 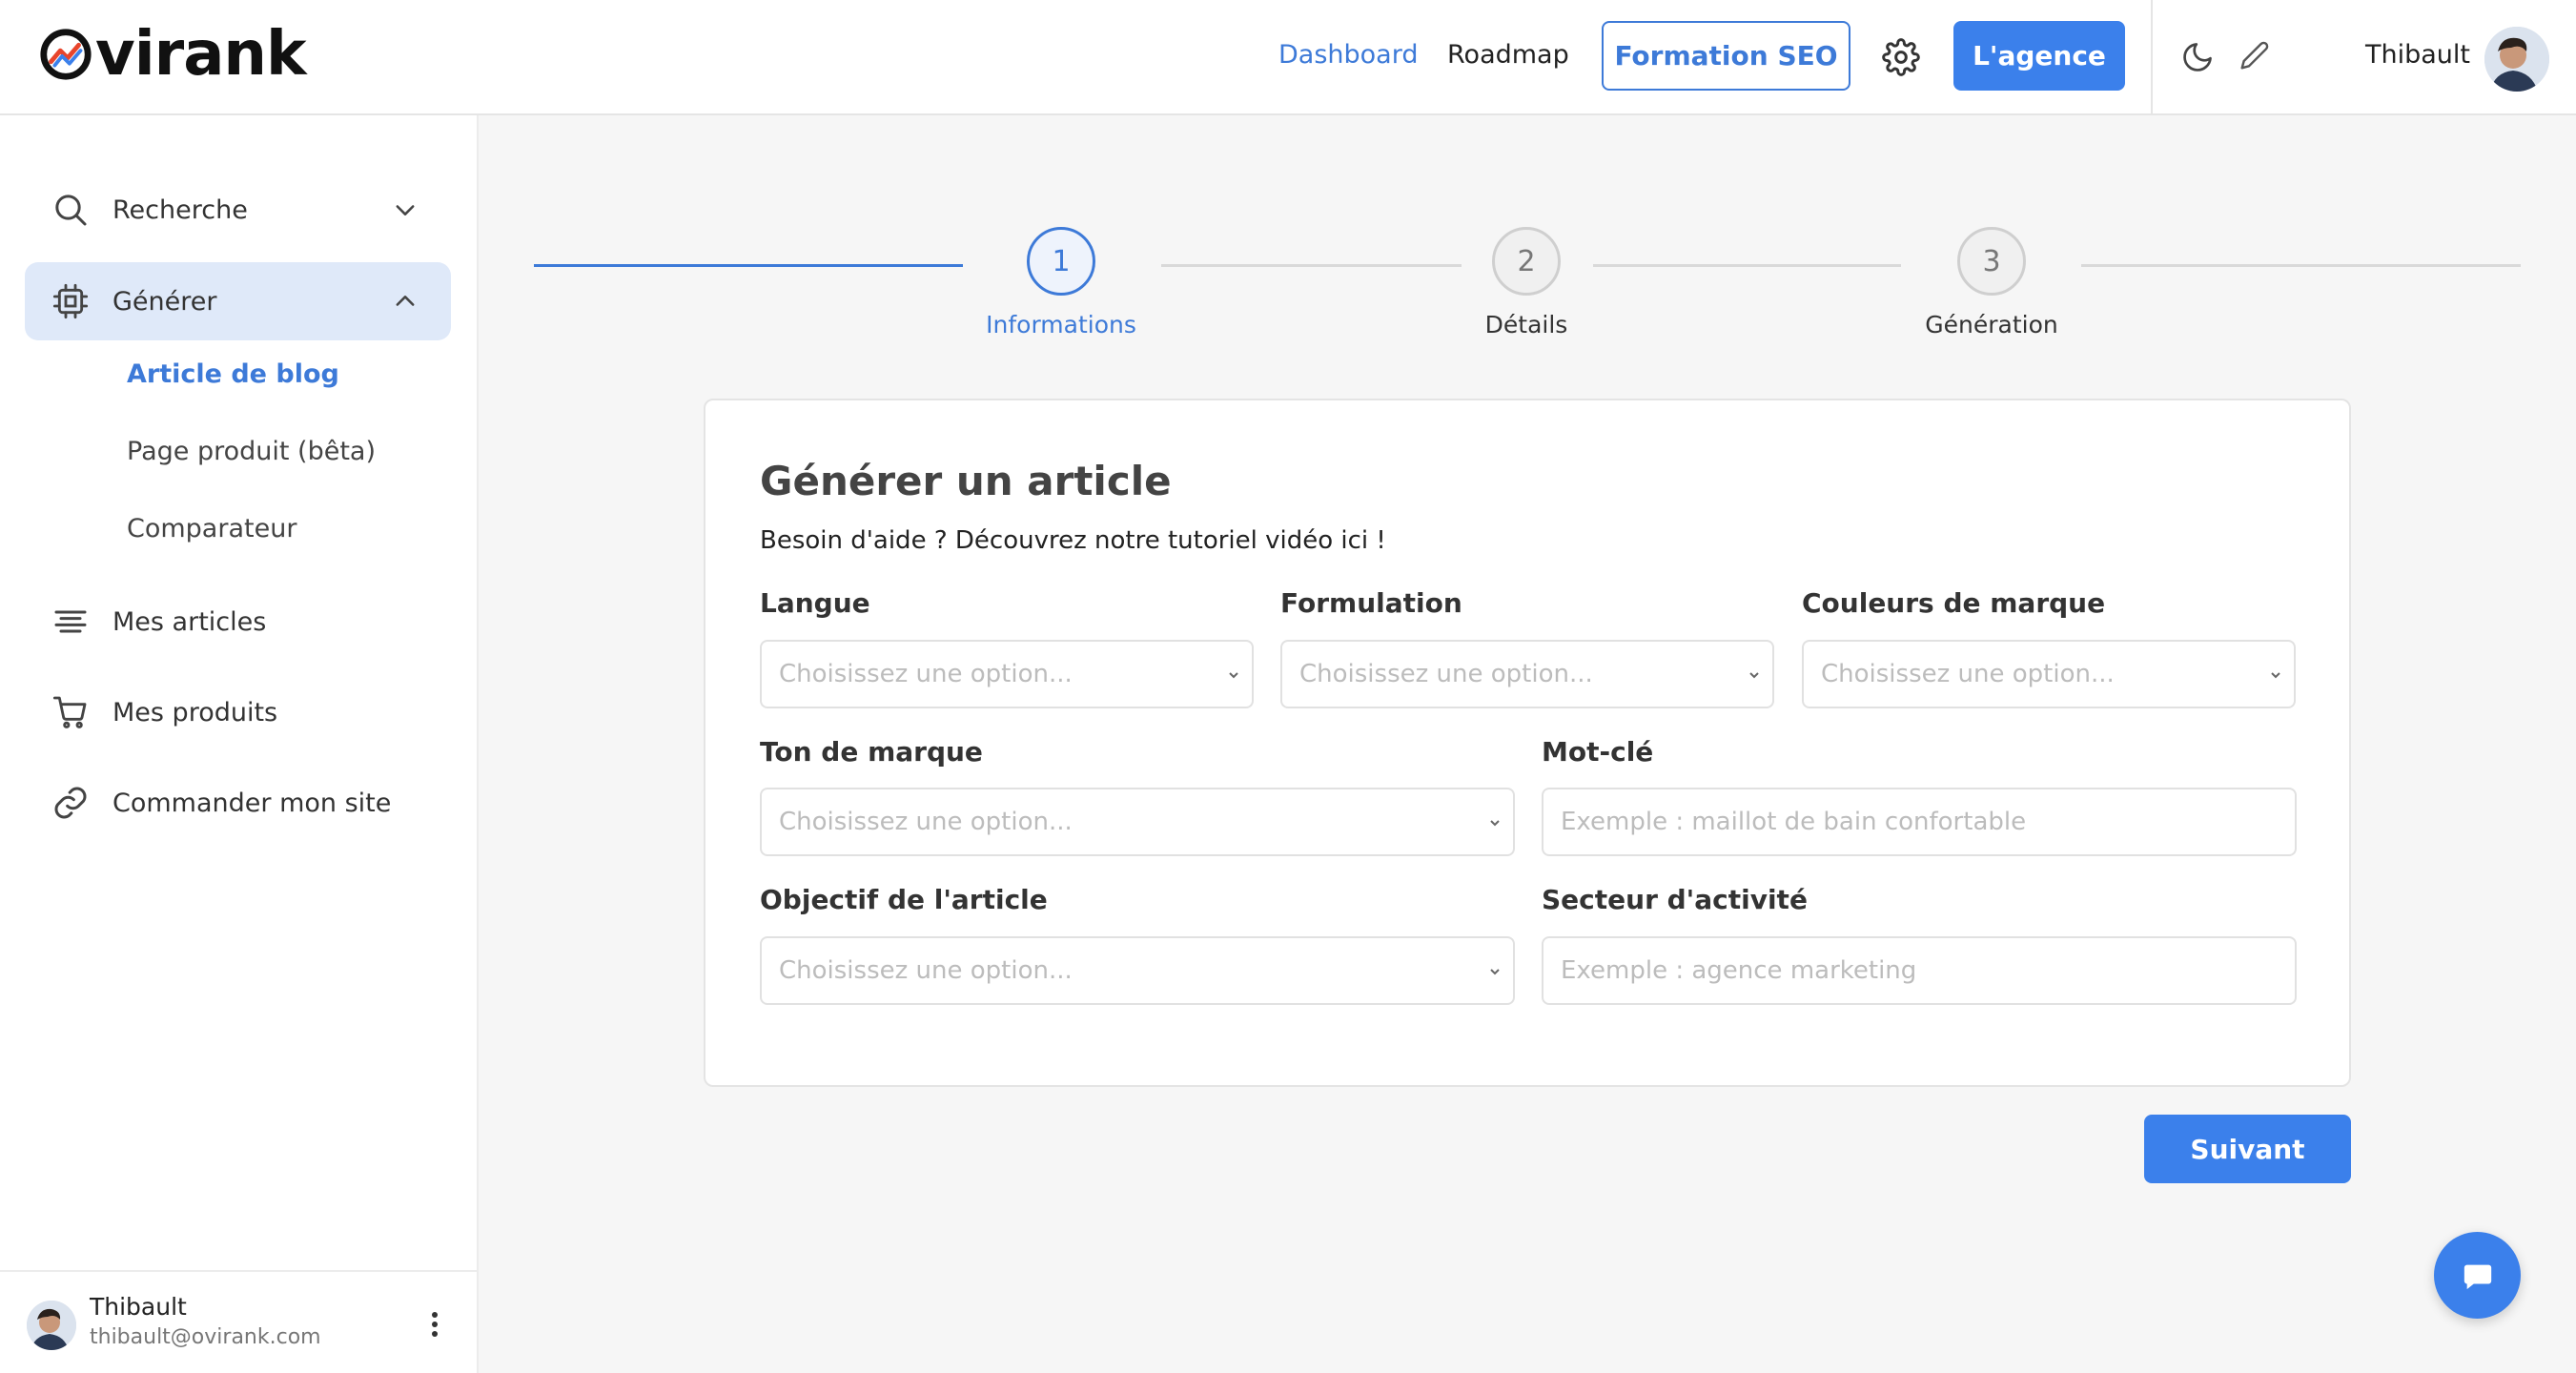 What do you see at coordinates (904, 900) in the screenshot?
I see `objectif-label: Objectif de l'article` at bounding box center [904, 900].